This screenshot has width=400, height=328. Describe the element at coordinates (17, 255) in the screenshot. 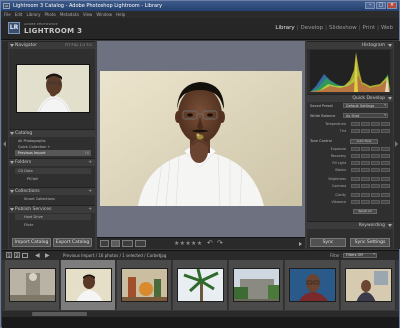

I see `window-2-button: 2` at that location.